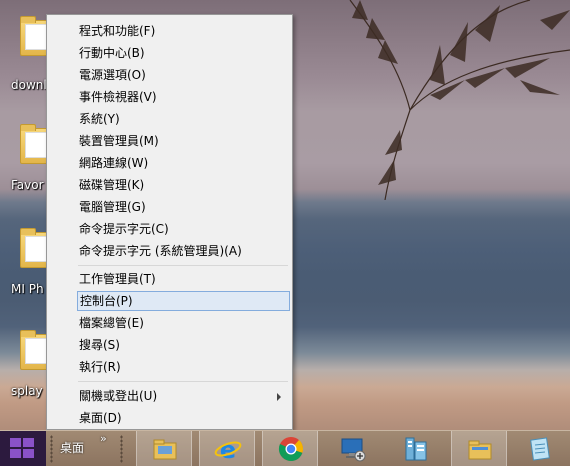 This screenshot has width=570, height=466. I want to click on taskbar-internet-explorer: e, so click(227, 448).